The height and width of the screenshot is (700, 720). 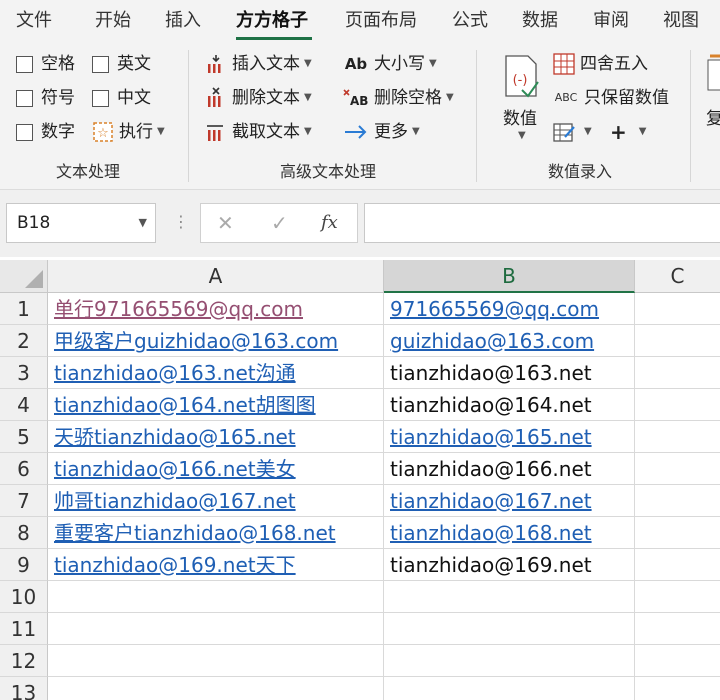 What do you see at coordinates (272, 21) in the screenshot?
I see `tab-fangfang-gezi: 方方格子` at bounding box center [272, 21].